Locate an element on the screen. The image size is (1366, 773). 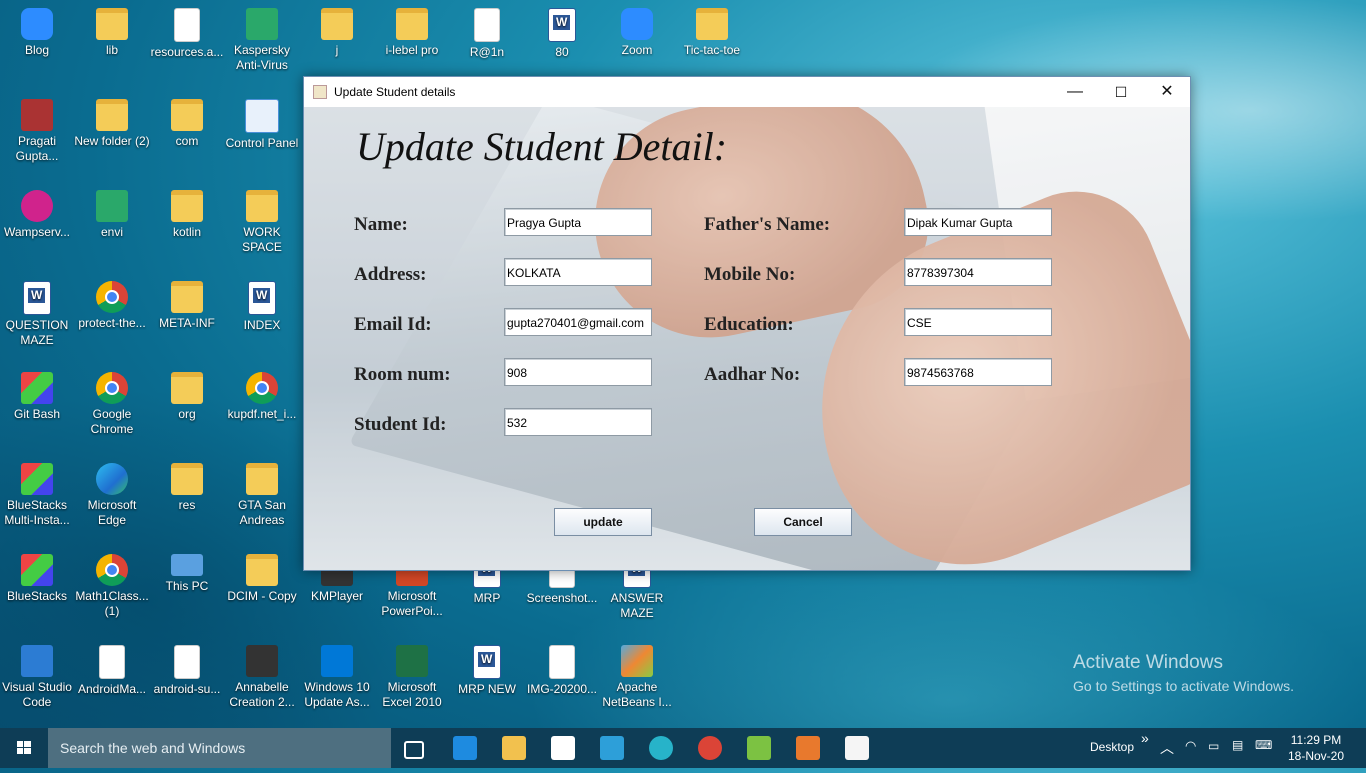
desktop-icon: This PC is located at coordinates (187, 574).